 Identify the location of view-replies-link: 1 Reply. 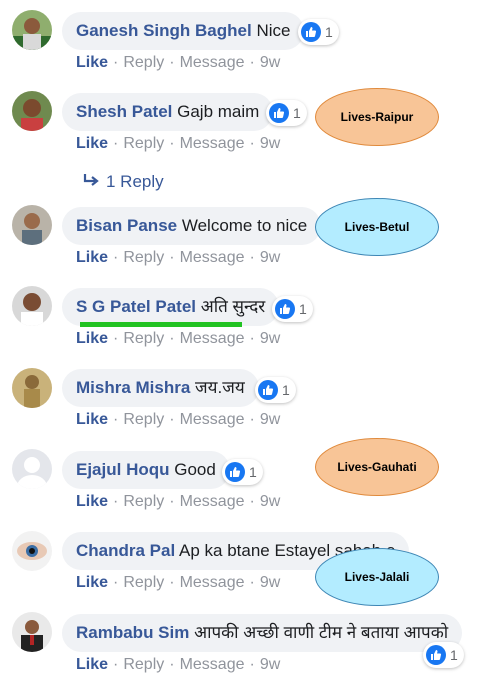
(123, 182).